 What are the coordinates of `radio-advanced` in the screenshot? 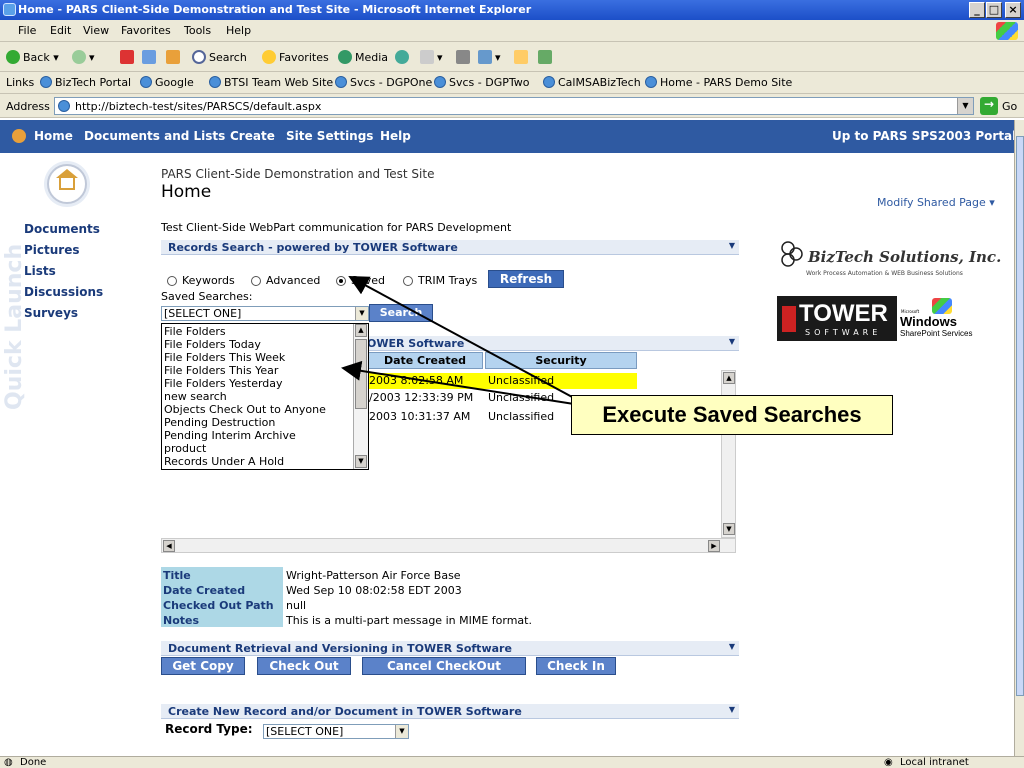 It's located at (256, 281).